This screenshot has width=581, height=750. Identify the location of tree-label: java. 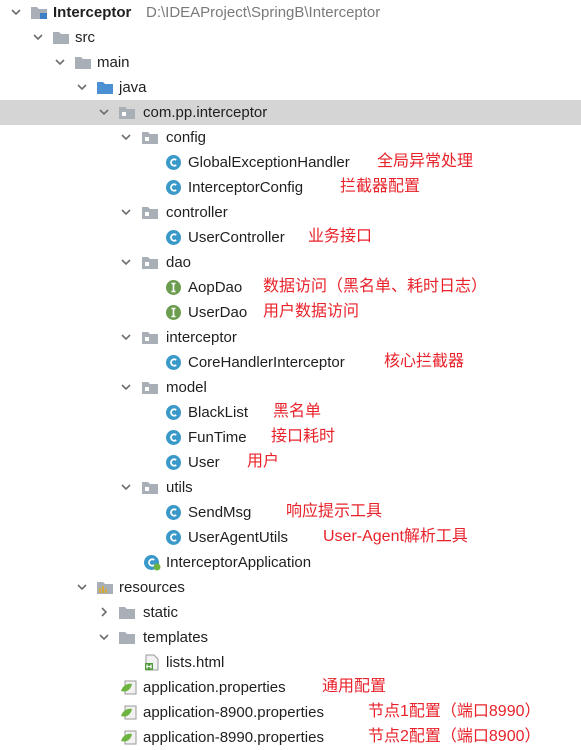
(133, 87).